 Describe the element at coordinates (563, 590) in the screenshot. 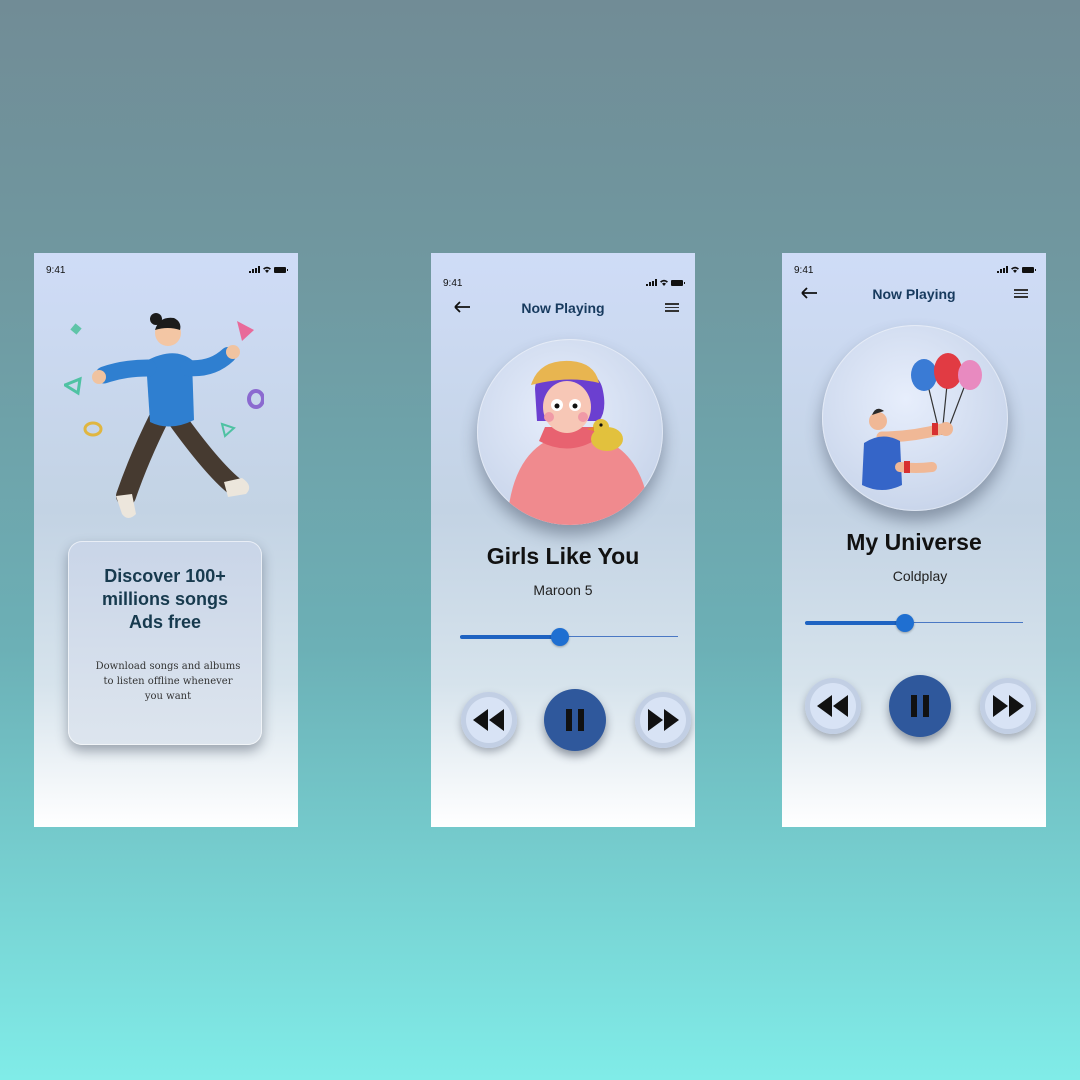

I see `artist-name: Maroon 5` at that location.